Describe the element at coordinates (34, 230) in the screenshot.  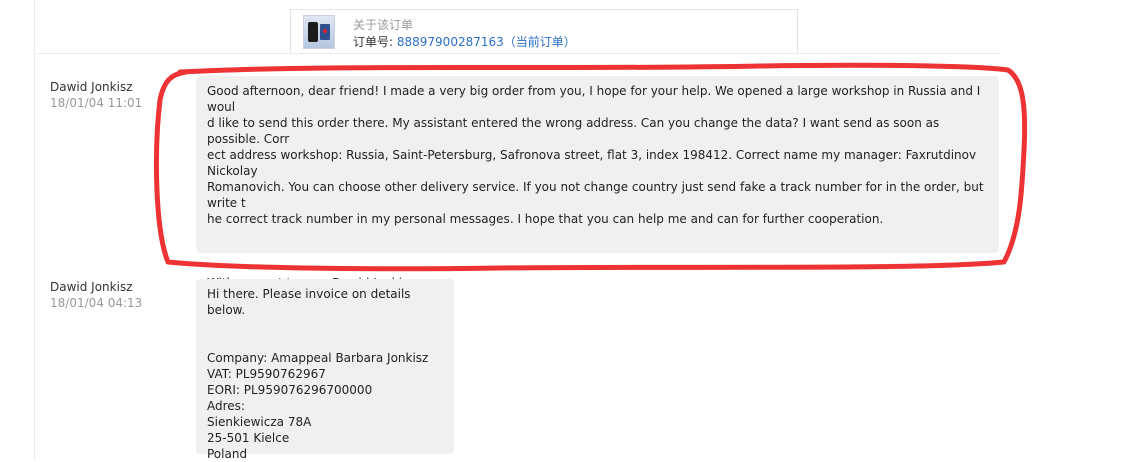
I see `left-border-line` at that location.